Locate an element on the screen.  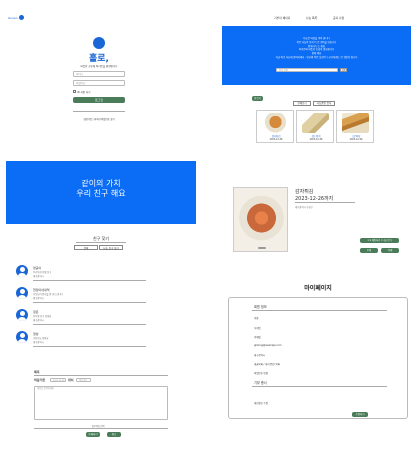
friend-item: 형성 공유나눔 좋아요 대구광역시 is located at coordinates (81, 339).